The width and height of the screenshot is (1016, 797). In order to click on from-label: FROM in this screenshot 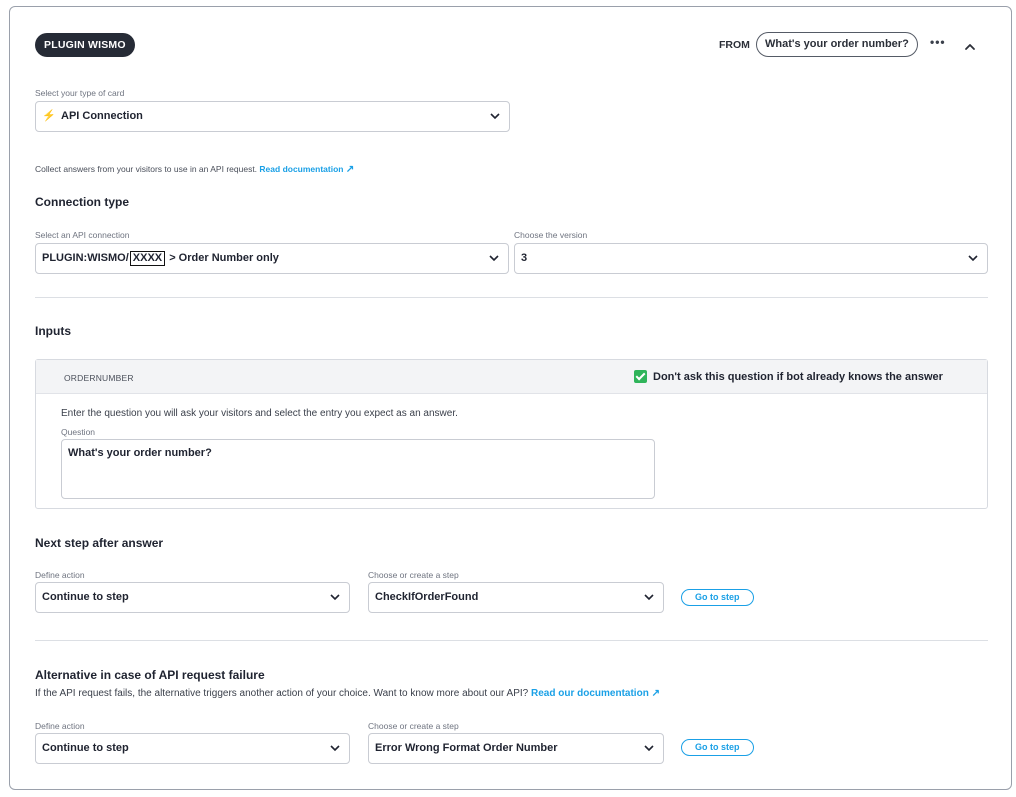, I will do `click(734, 45)`.